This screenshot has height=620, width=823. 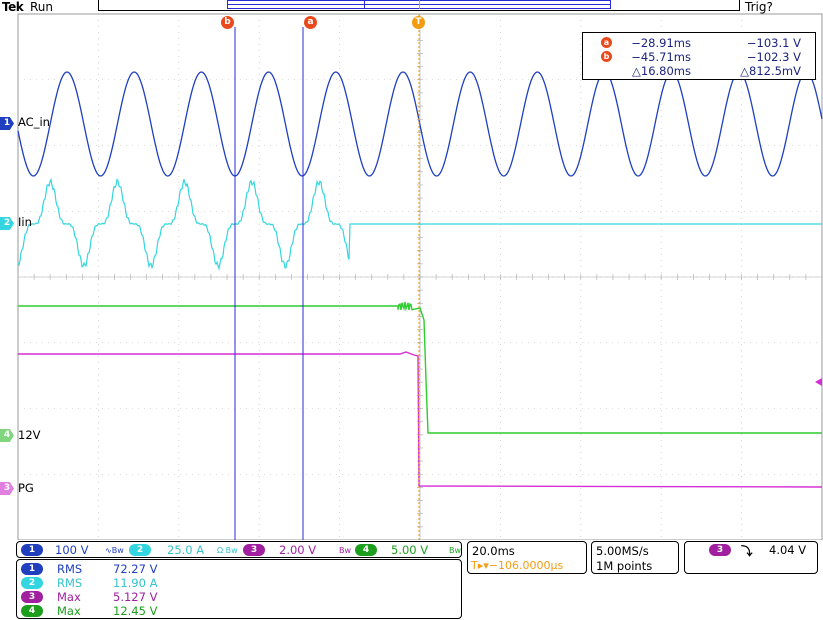 I want to click on ch2-scale: 25.0 A, so click(x=185, y=550).